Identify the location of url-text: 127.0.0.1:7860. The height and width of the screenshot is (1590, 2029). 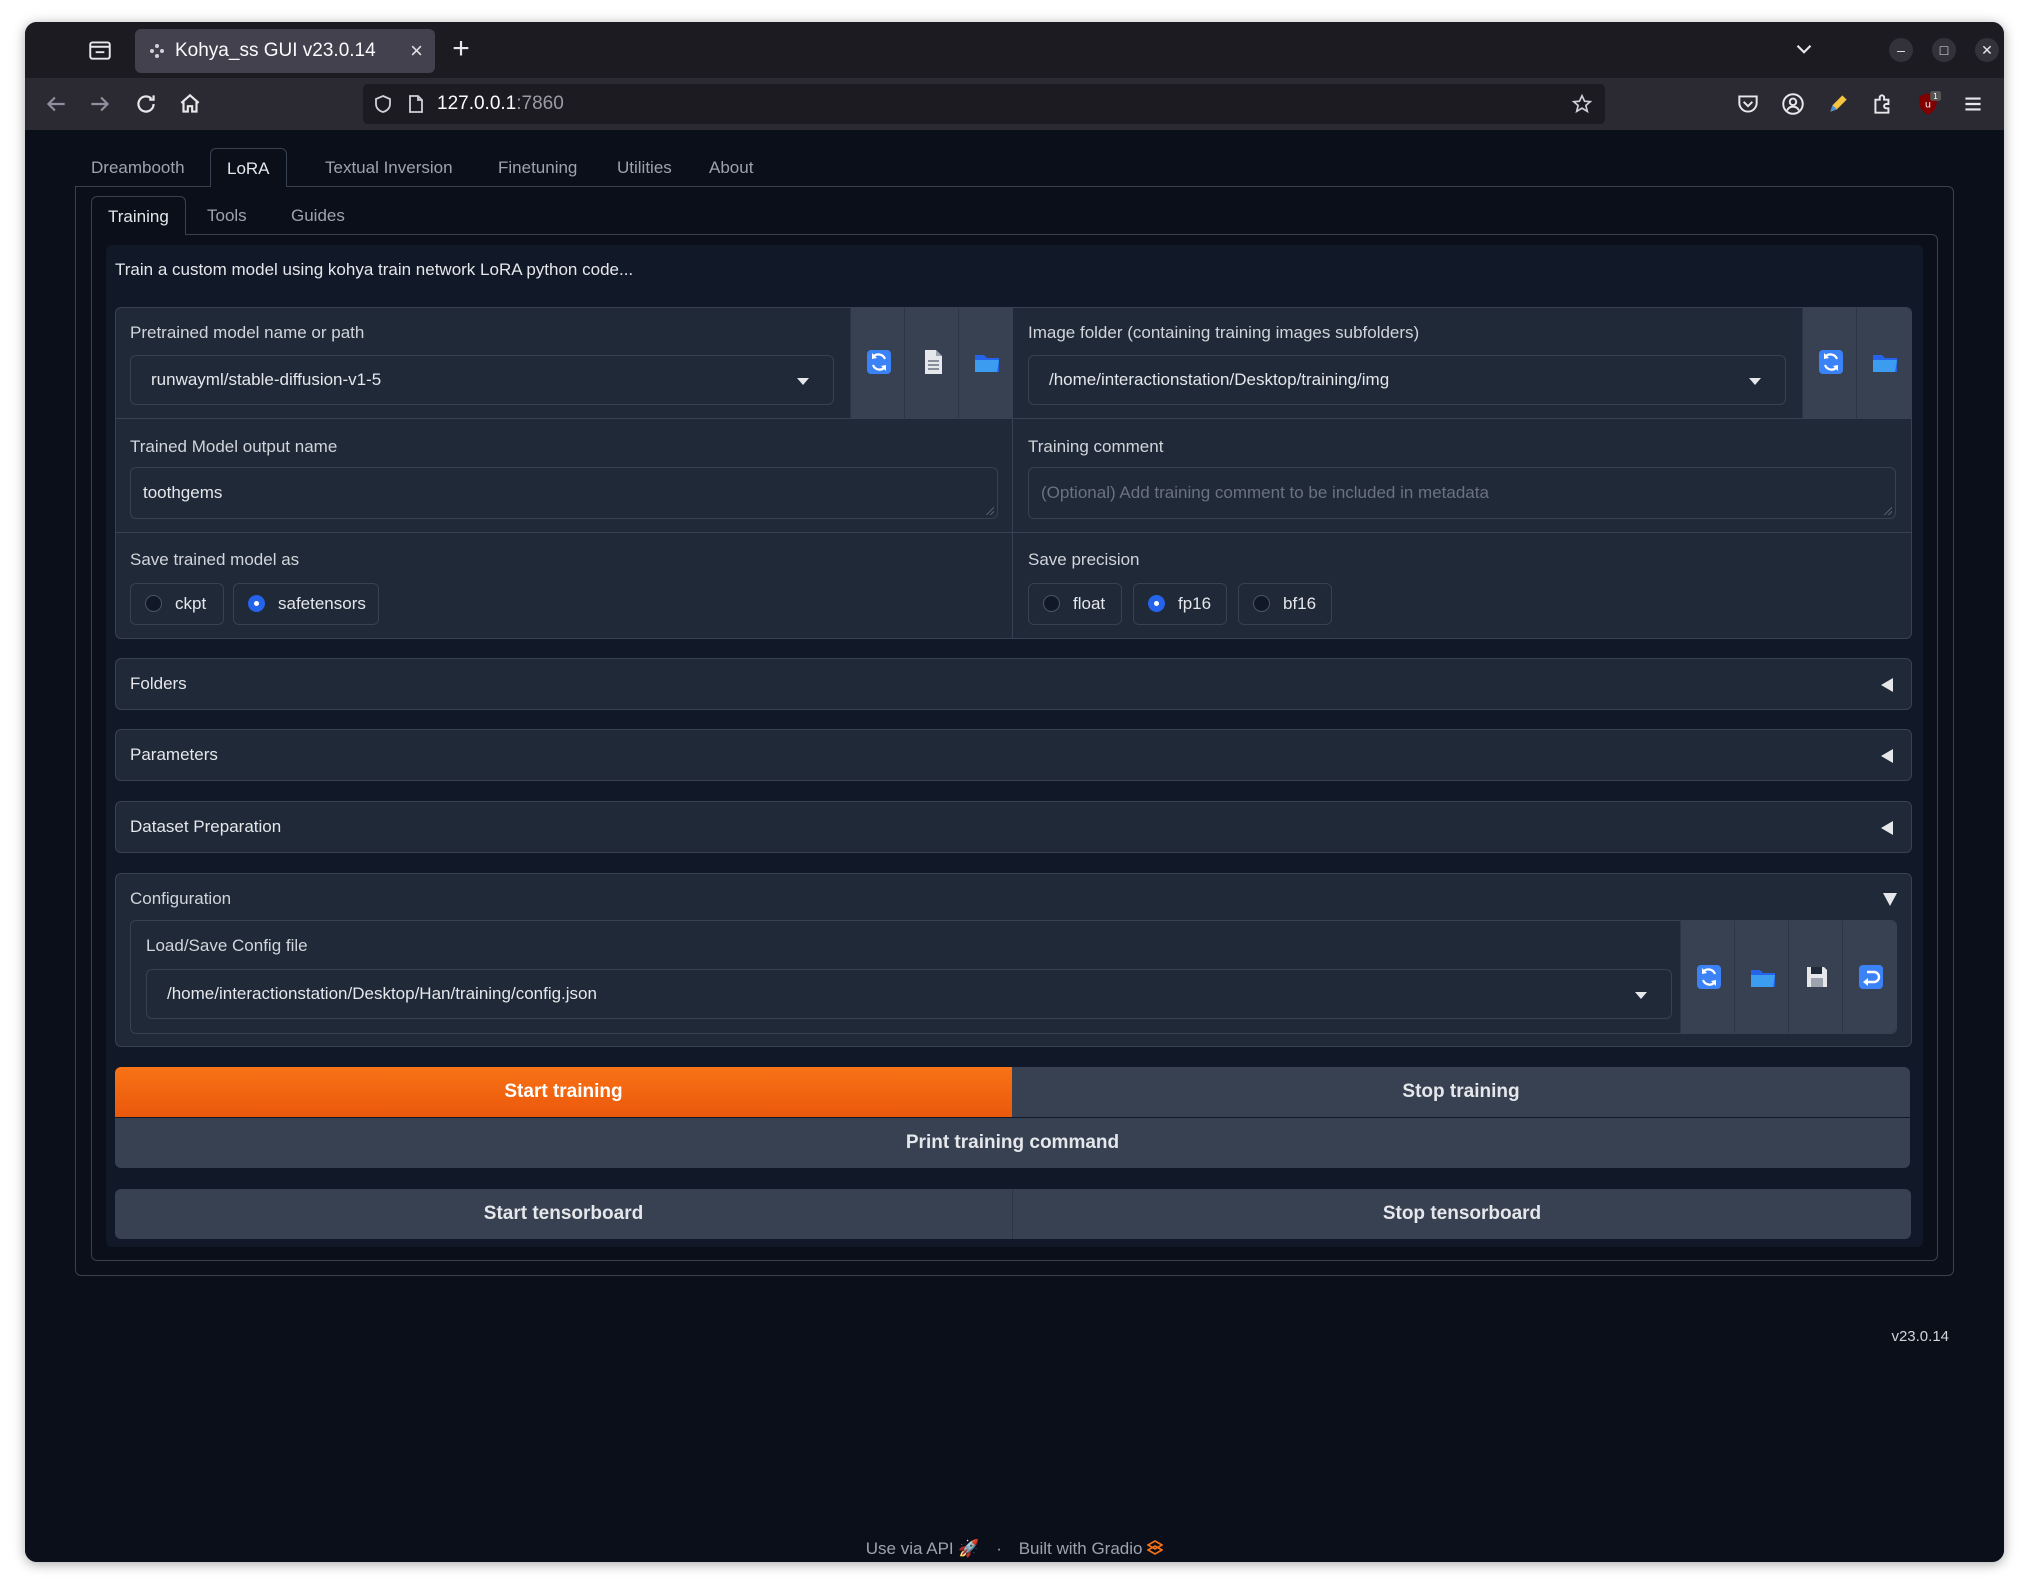
(500, 104).